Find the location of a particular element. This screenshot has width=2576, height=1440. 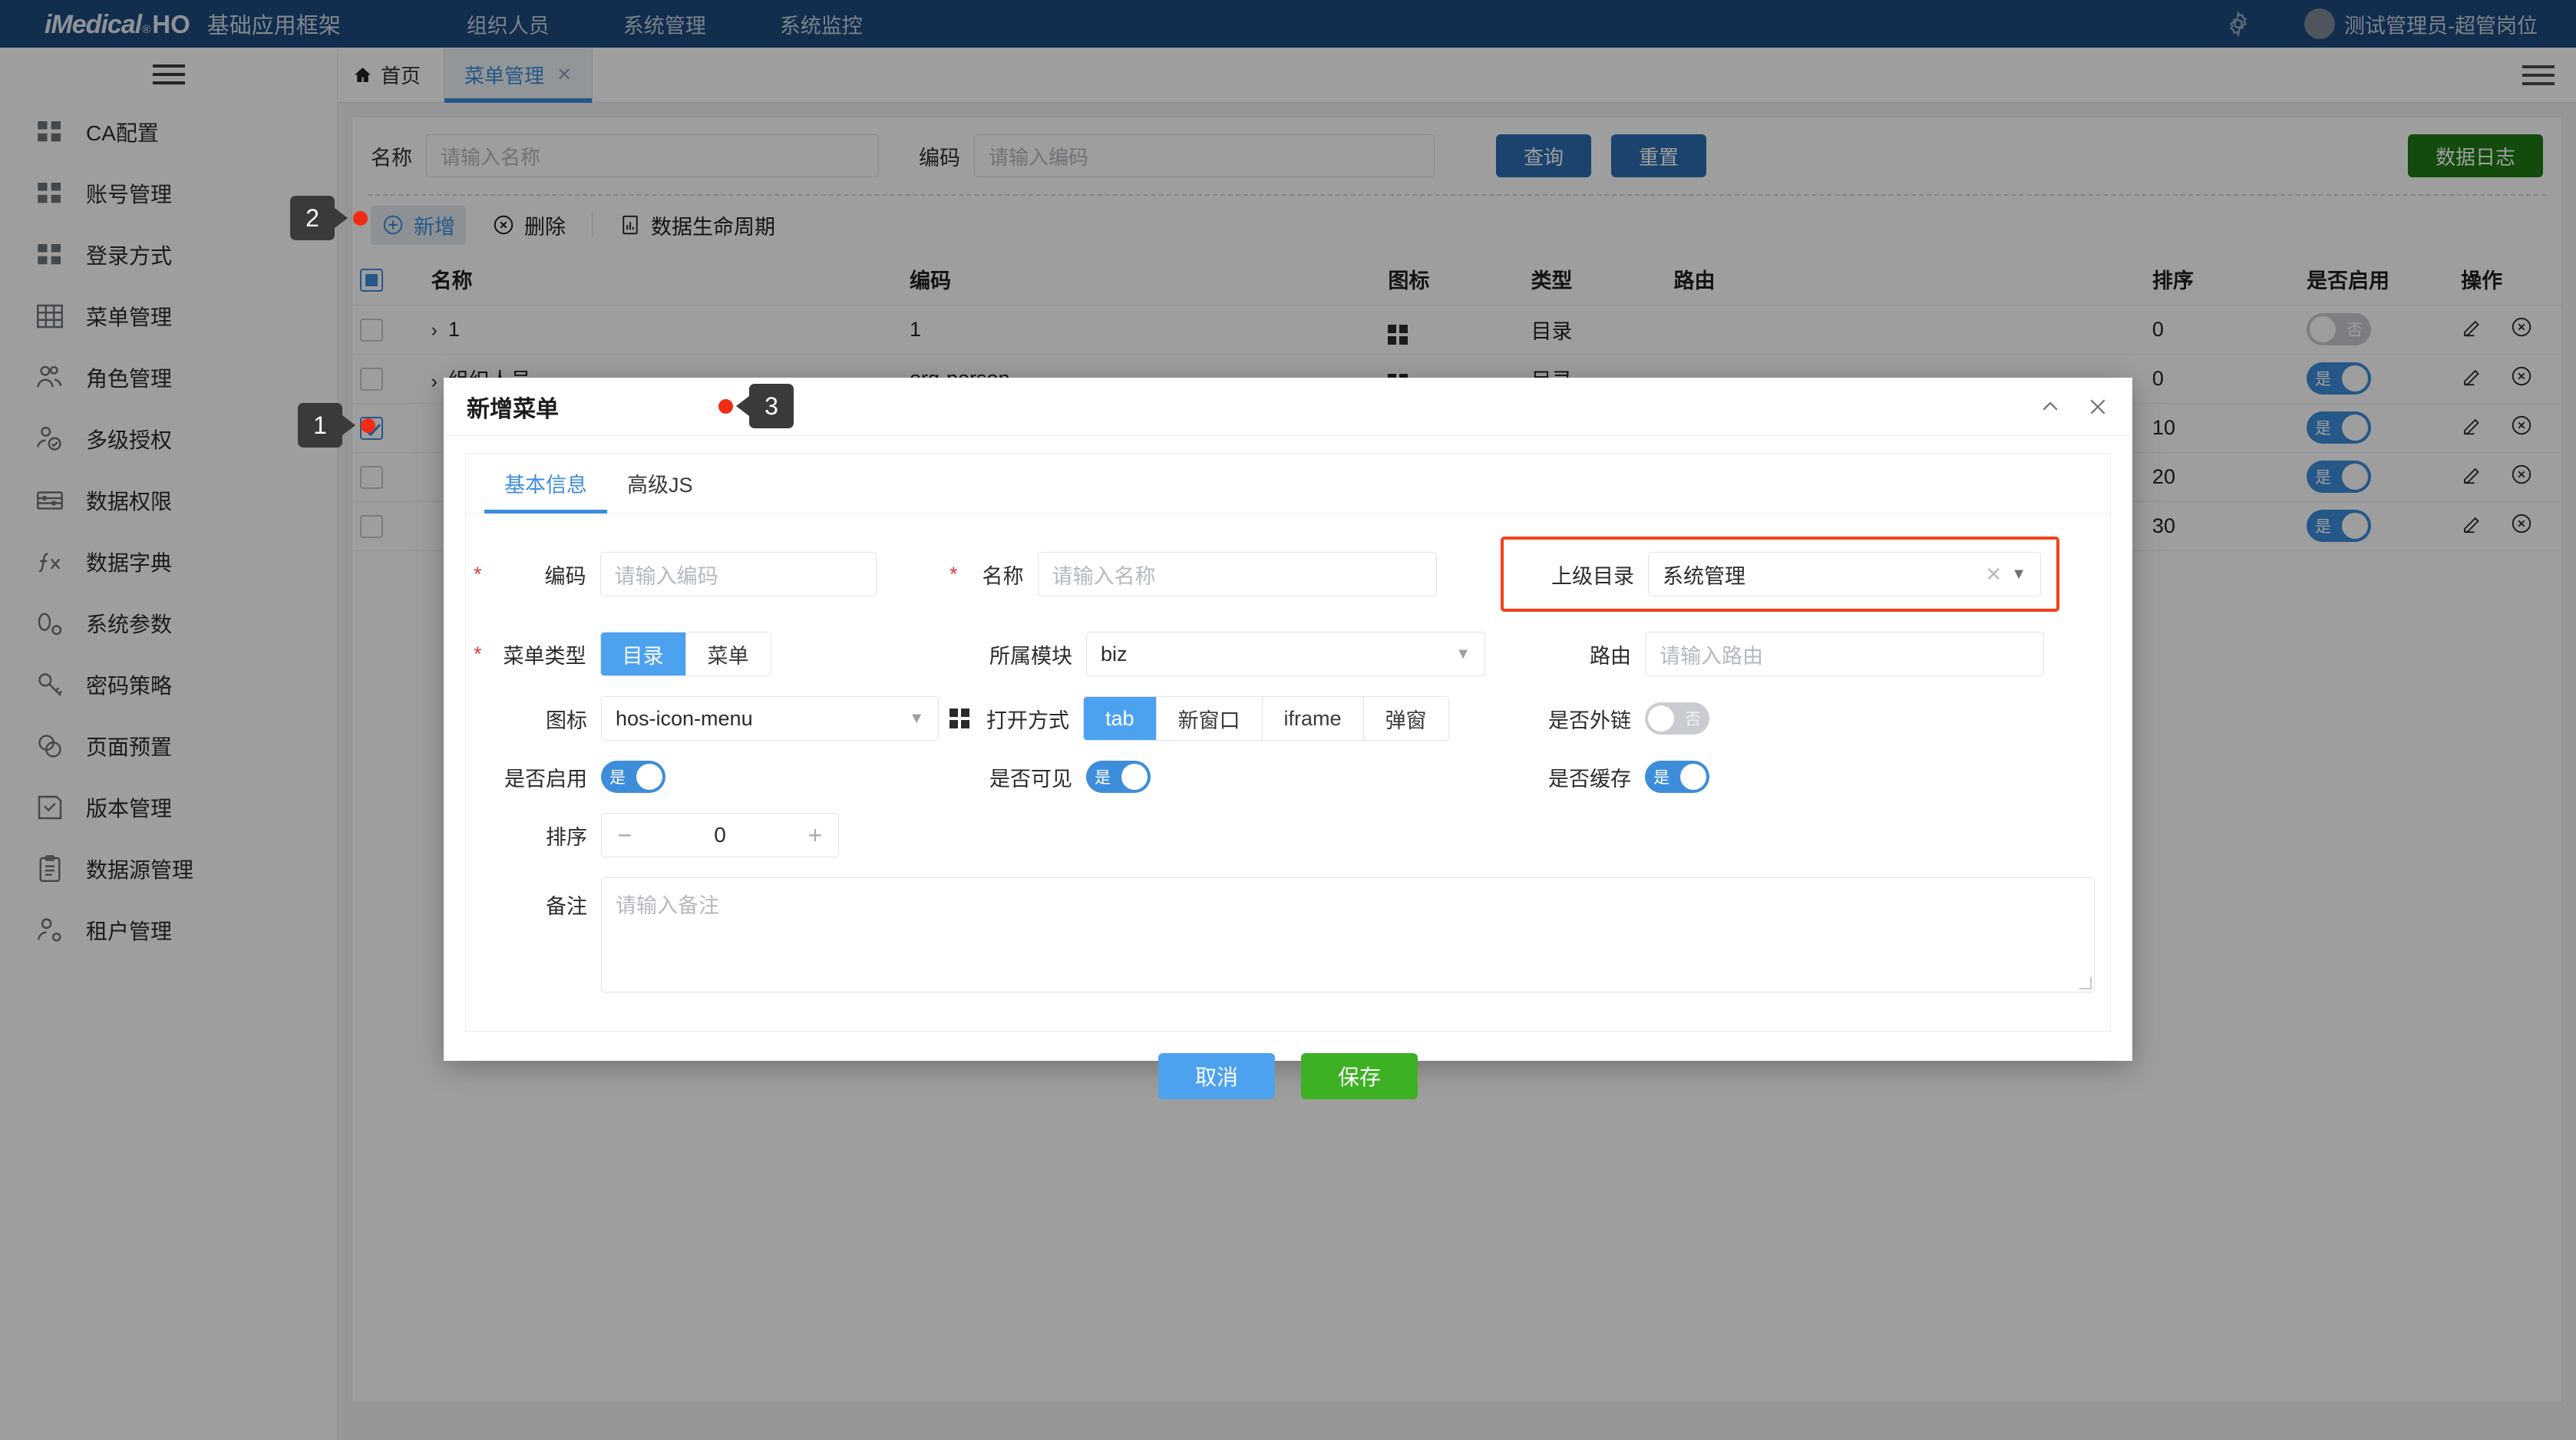

opentype-option-popup: 弹窗 is located at coordinates (1405, 718).